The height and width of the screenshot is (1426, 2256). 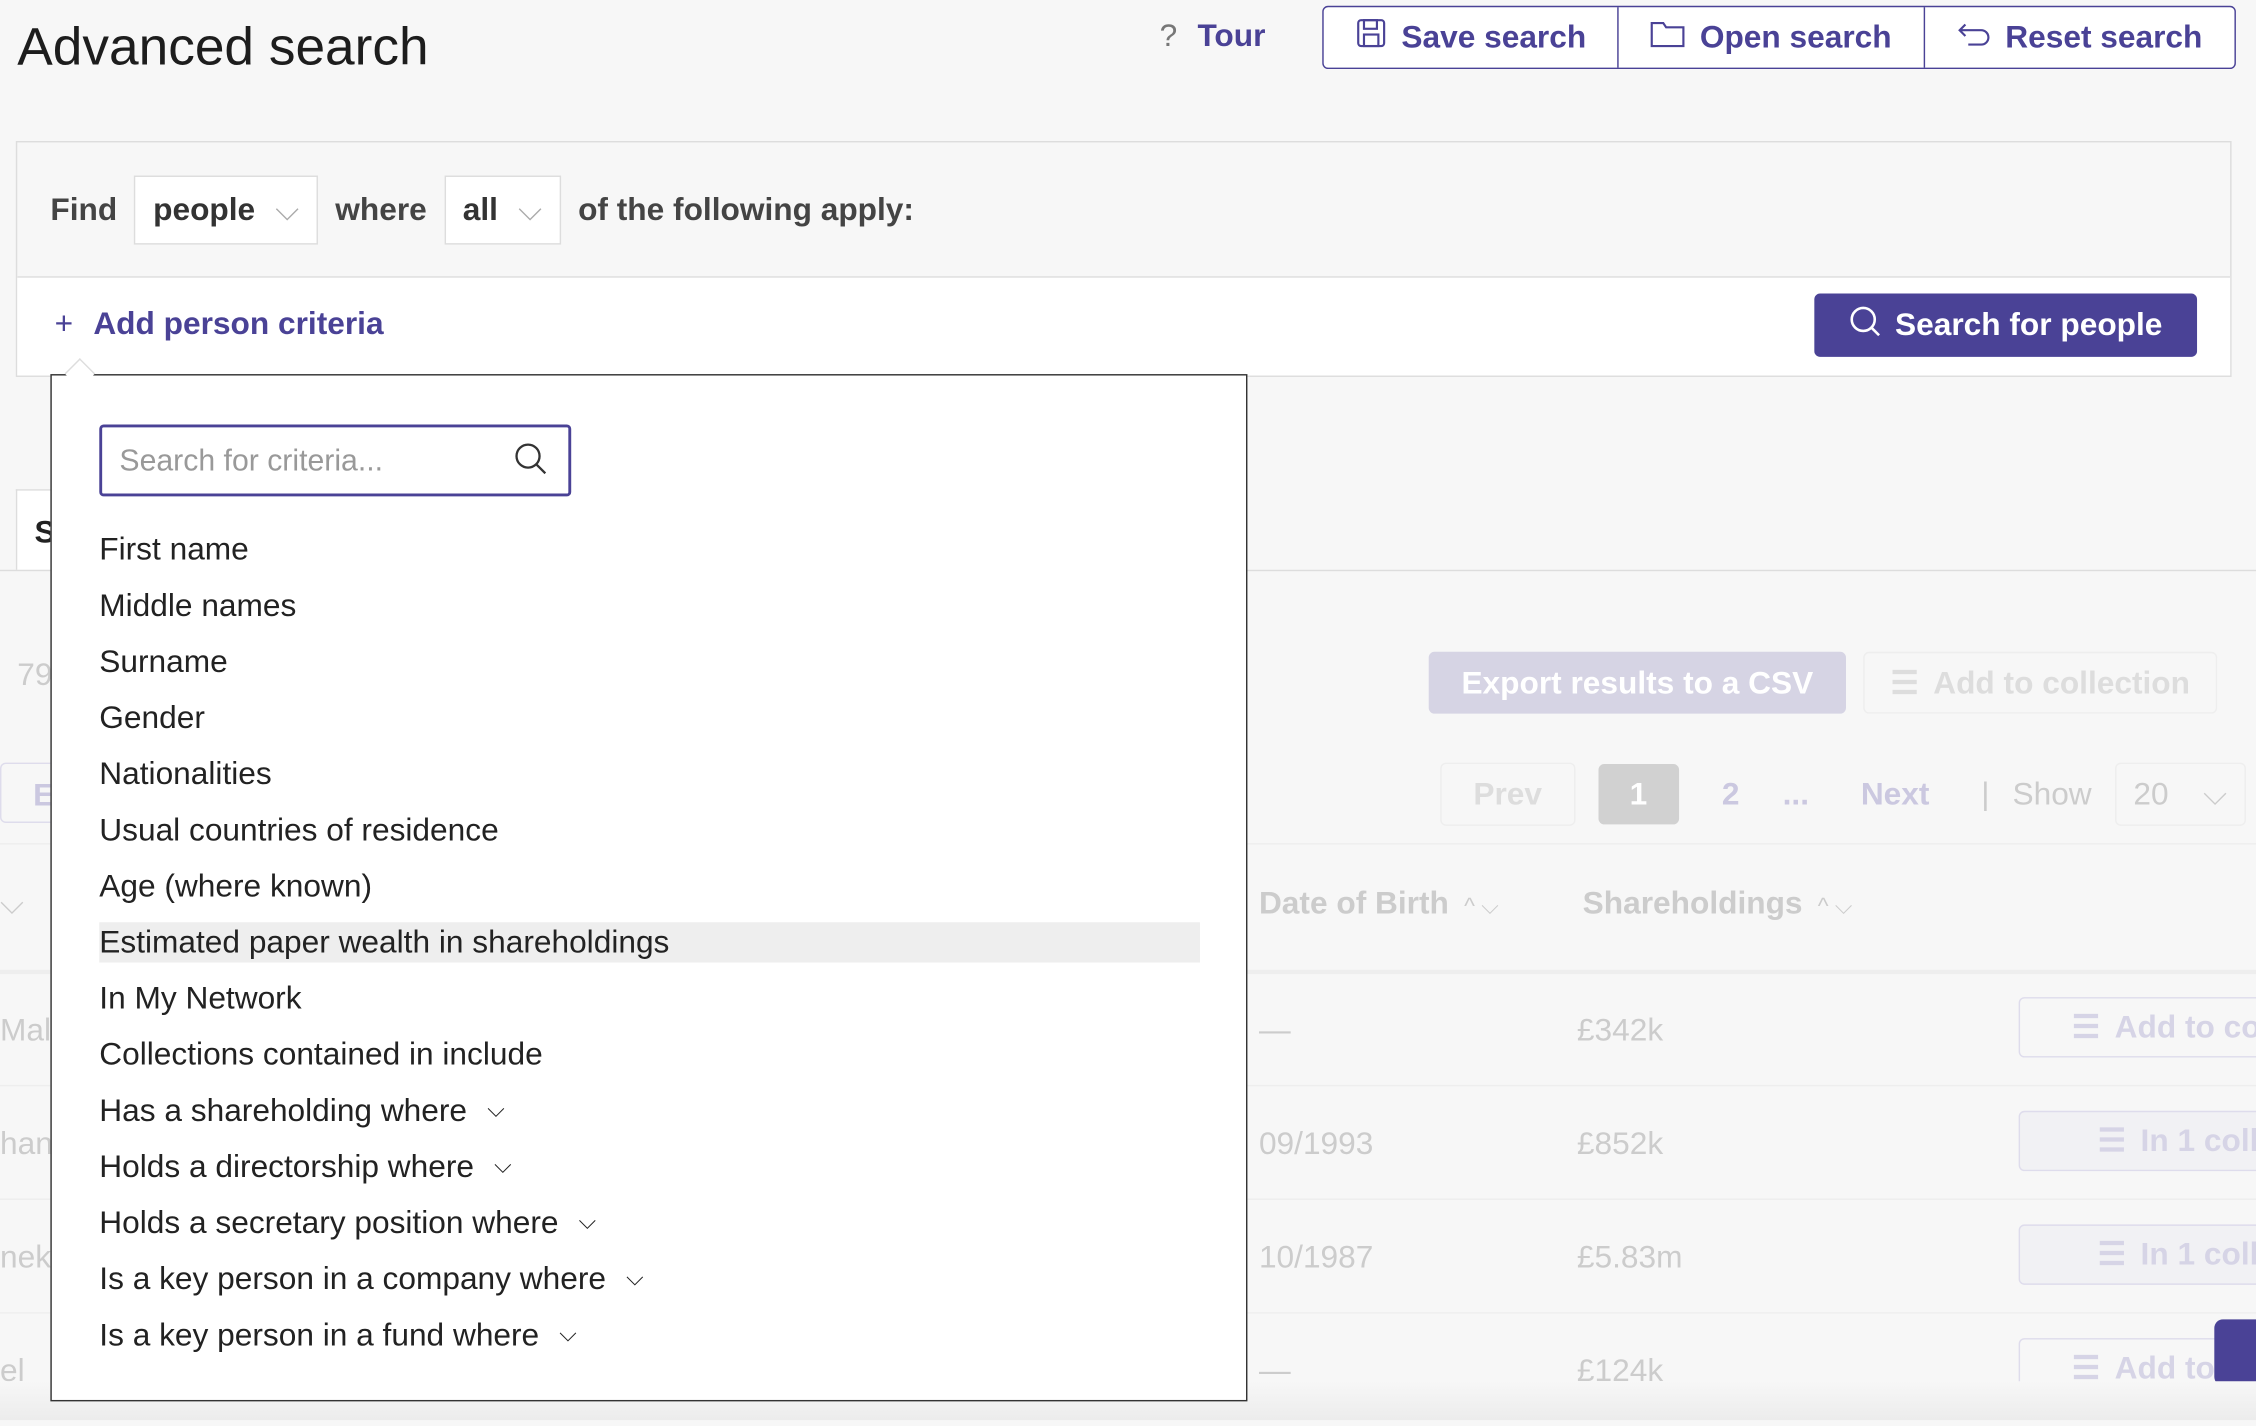 What do you see at coordinates (2079, 37) in the screenshot?
I see `reset-search-button: Reset search` at bounding box center [2079, 37].